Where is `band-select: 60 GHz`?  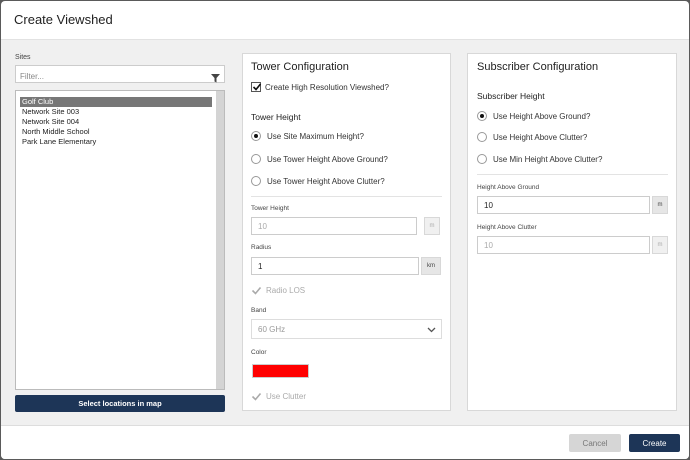
band-select: 60 GHz is located at coordinates (346, 329).